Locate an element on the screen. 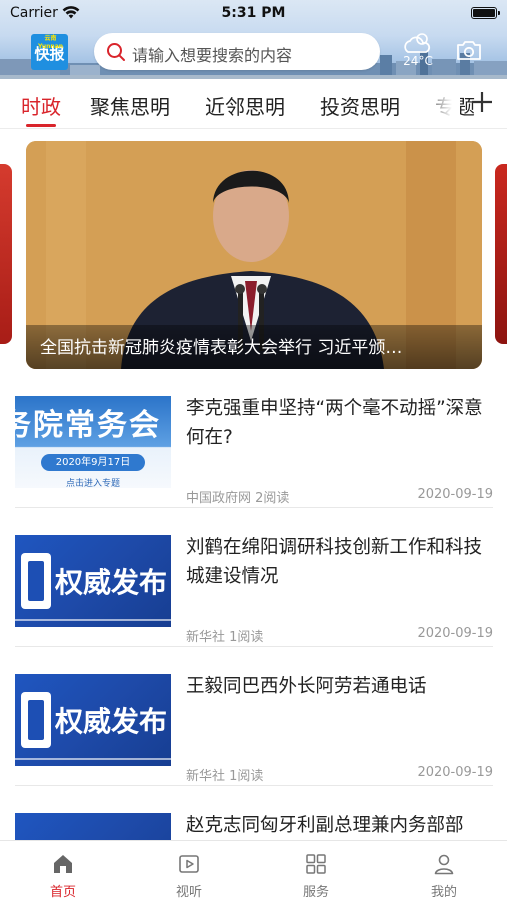  thumbnail-link-text: 点击进入专题 is located at coordinates (92, 483).